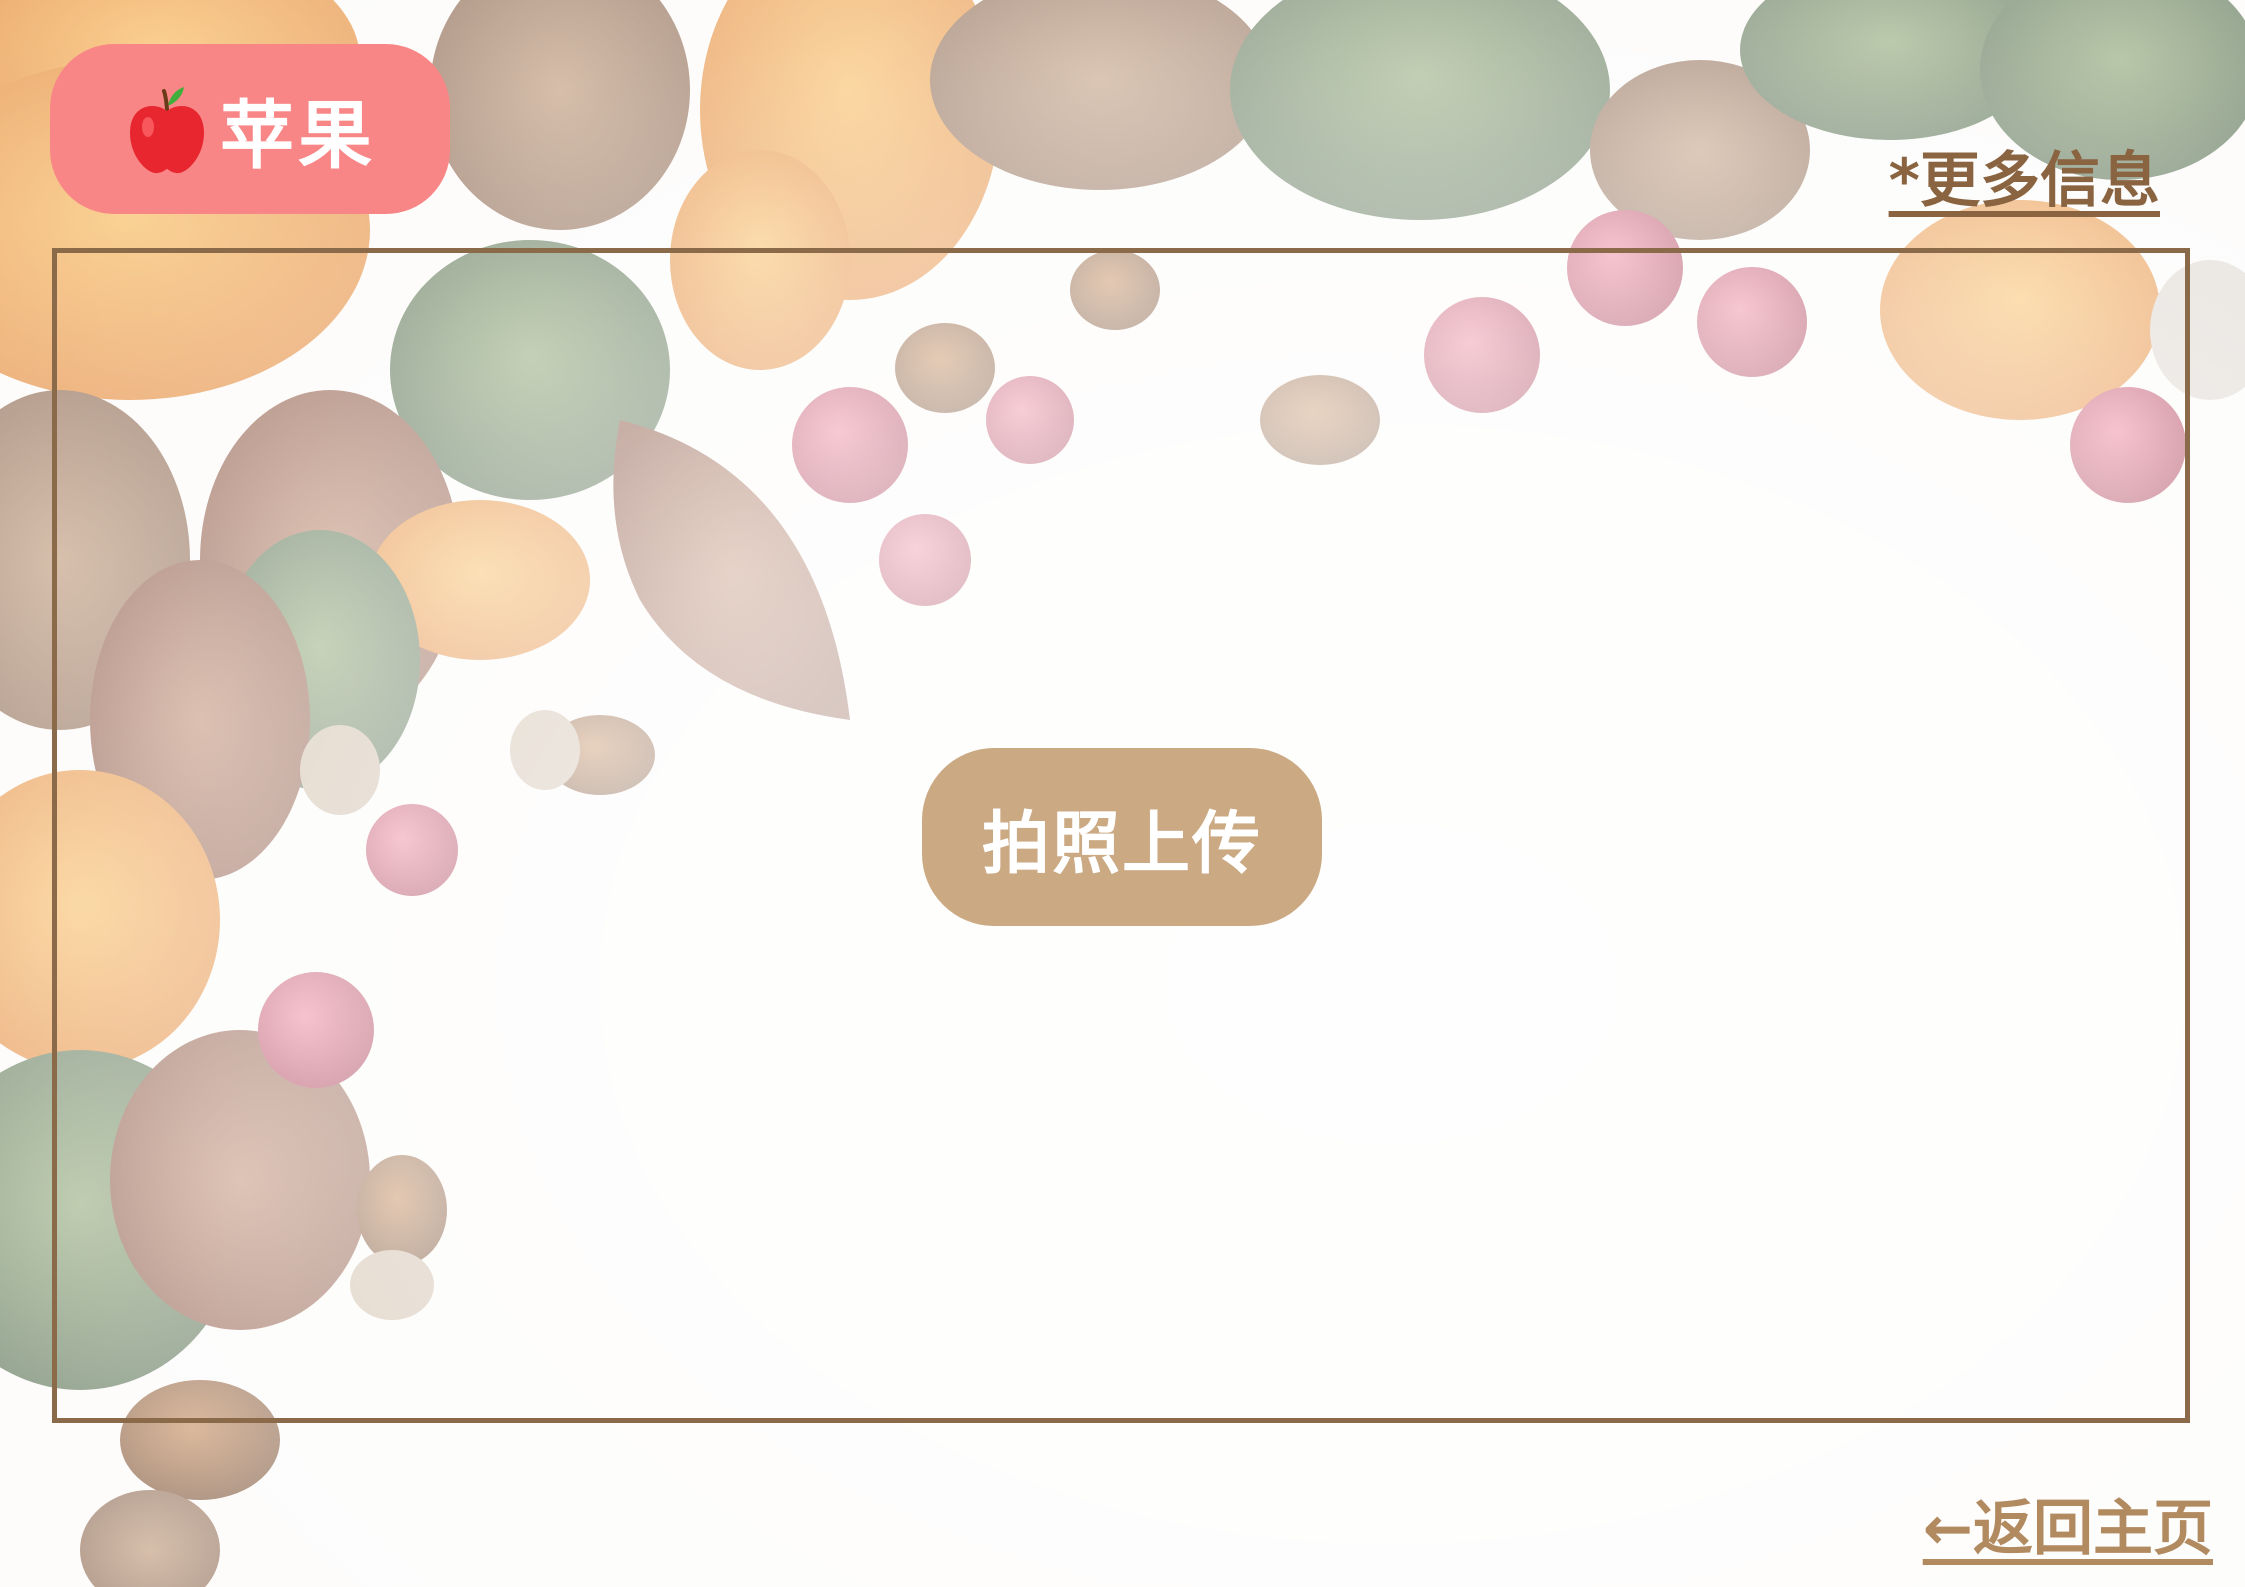 The image size is (2245, 1587). I want to click on category-badge: 苹果, so click(250, 129).